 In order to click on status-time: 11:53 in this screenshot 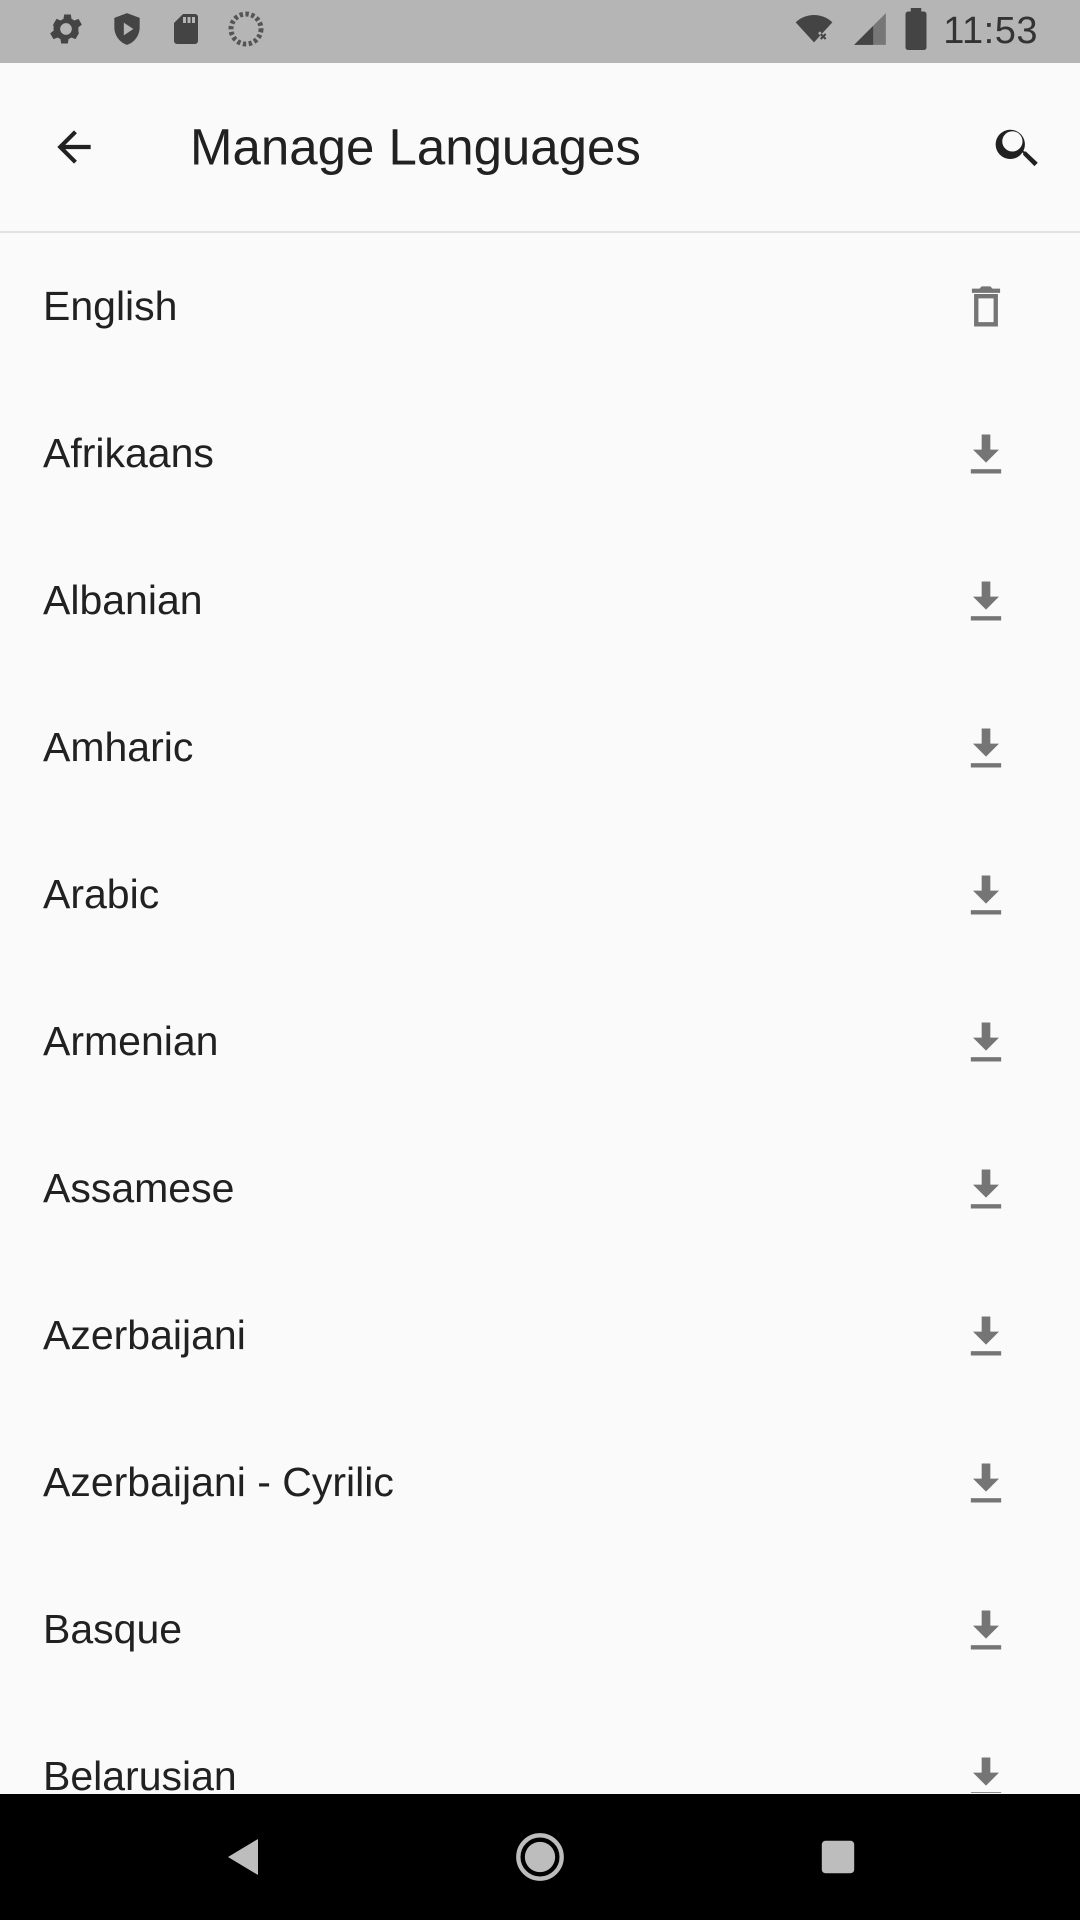, I will do `click(990, 31)`.